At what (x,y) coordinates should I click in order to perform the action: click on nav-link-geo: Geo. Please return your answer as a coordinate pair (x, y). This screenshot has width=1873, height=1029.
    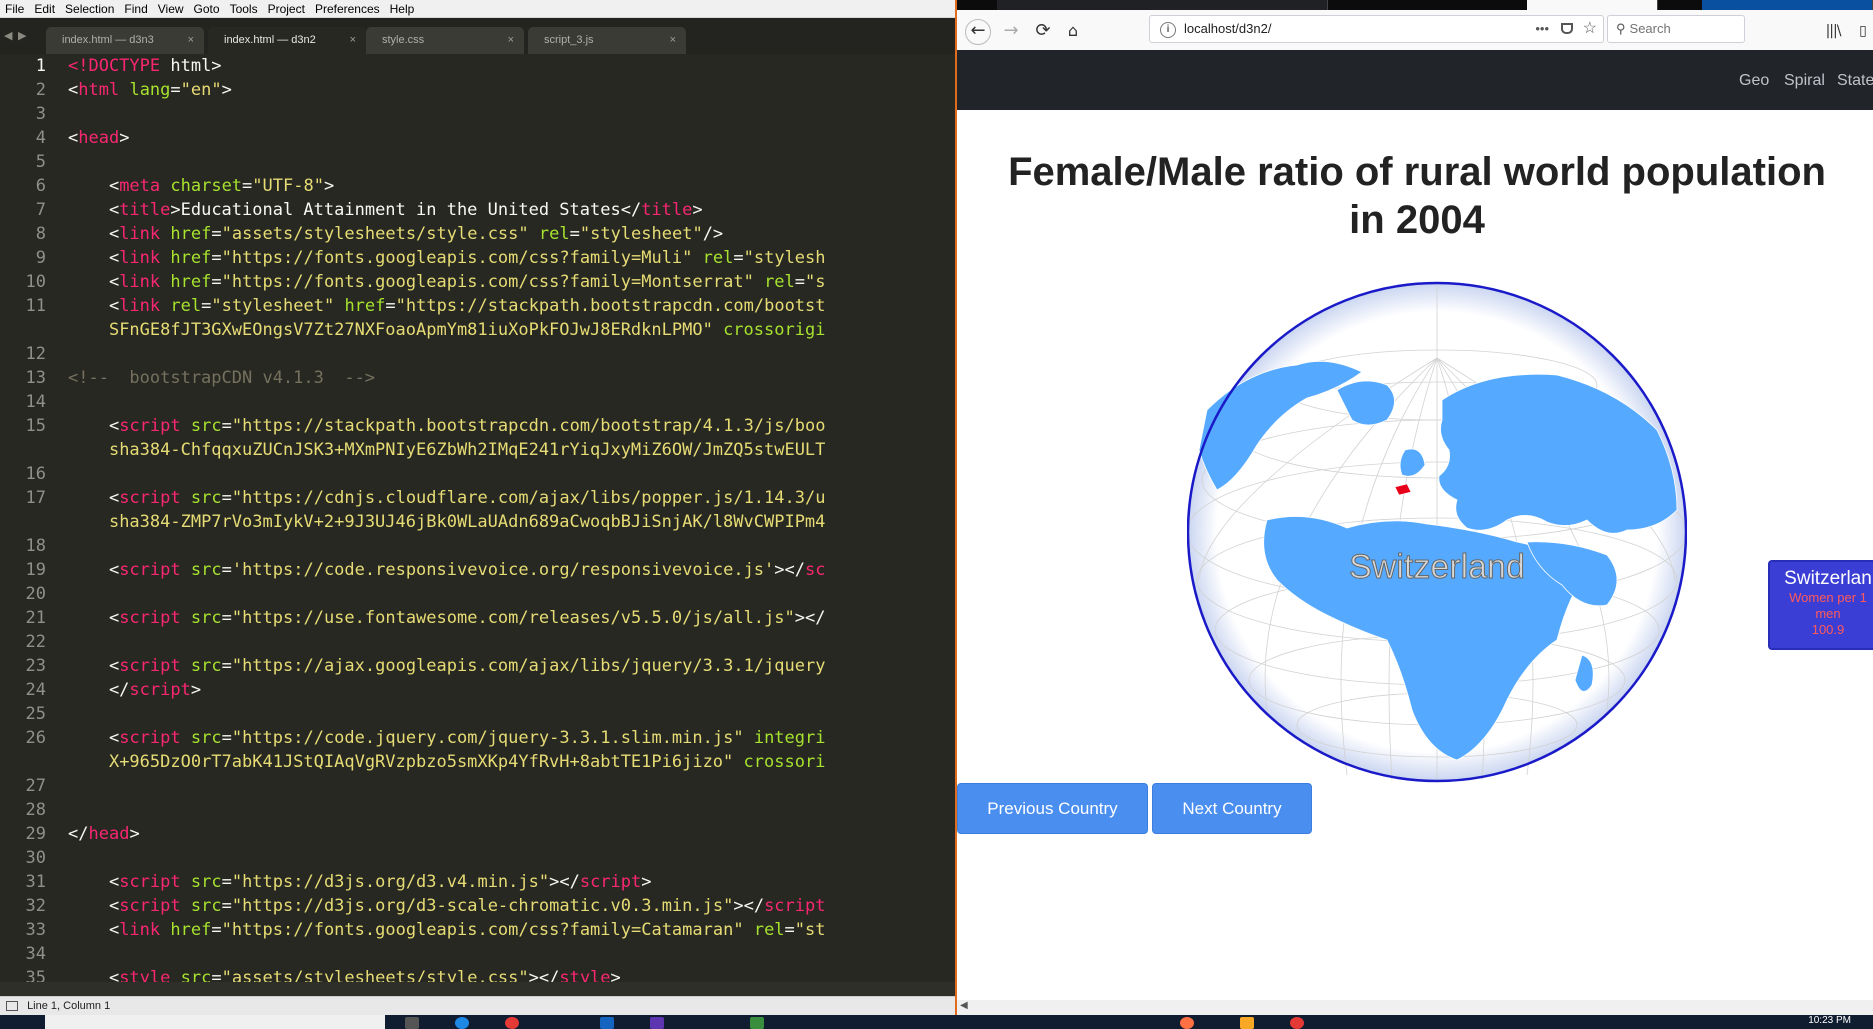
    Looking at the image, I should click on (1754, 81).